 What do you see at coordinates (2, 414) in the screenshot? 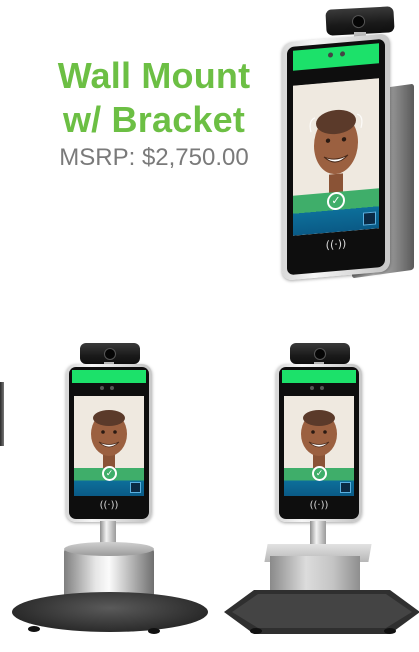
I see `cropped-device-edge` at bounding box center [2, 414].